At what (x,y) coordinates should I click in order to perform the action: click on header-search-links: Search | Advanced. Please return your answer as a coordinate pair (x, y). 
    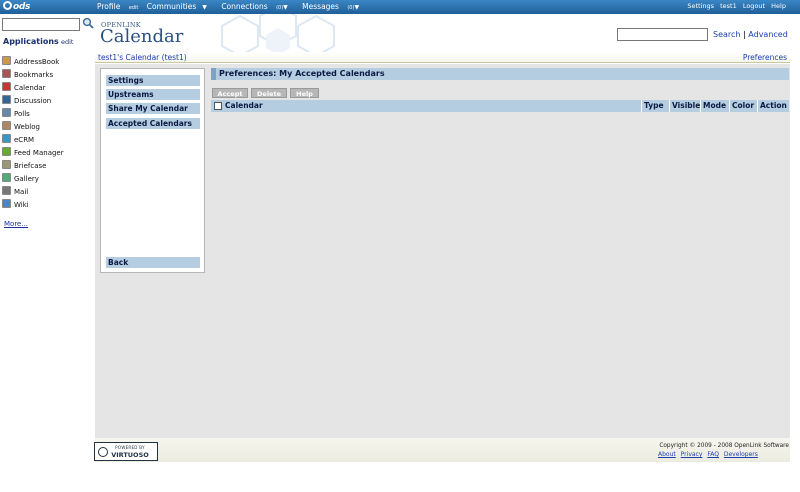
    Looking at the image, I should click on (750, 34).